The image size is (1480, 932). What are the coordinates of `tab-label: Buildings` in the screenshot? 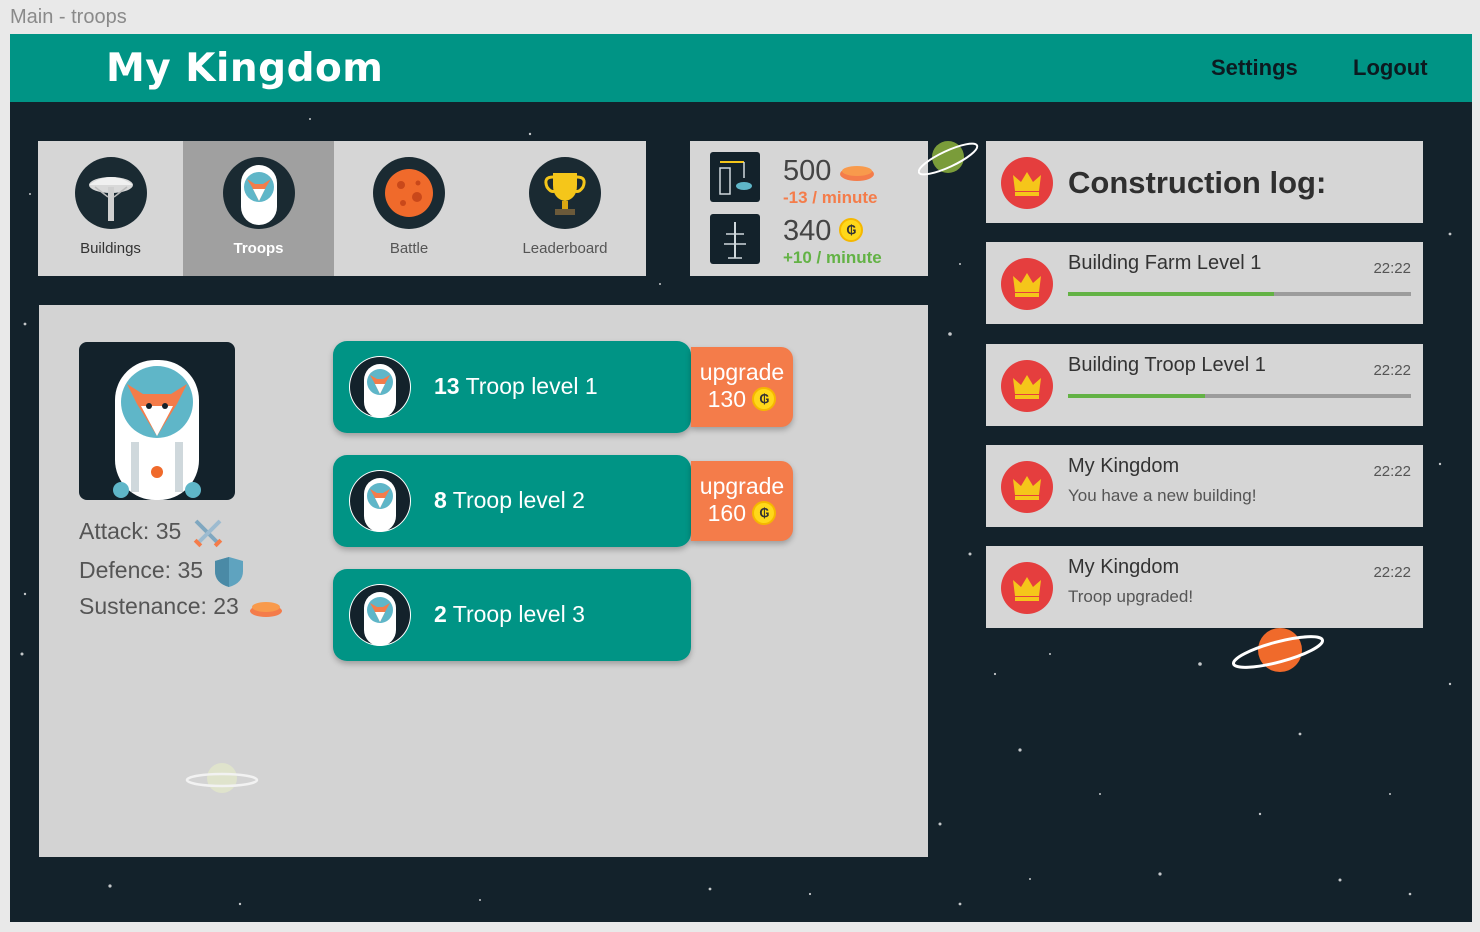 It's located at (110, 248).